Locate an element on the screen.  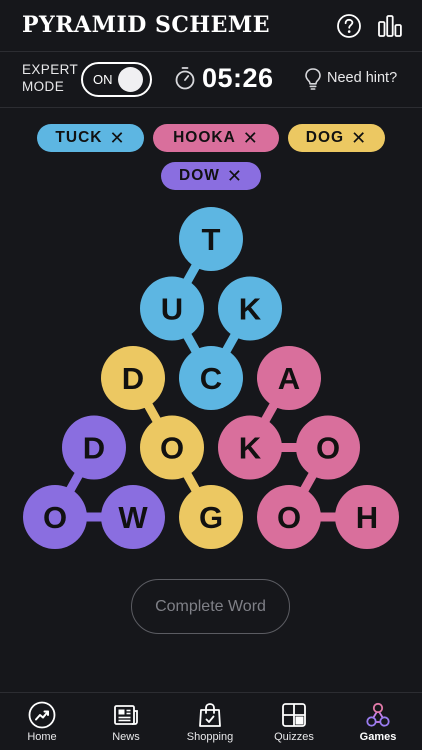
letter-tile: W is located at coordinates (133, 517).